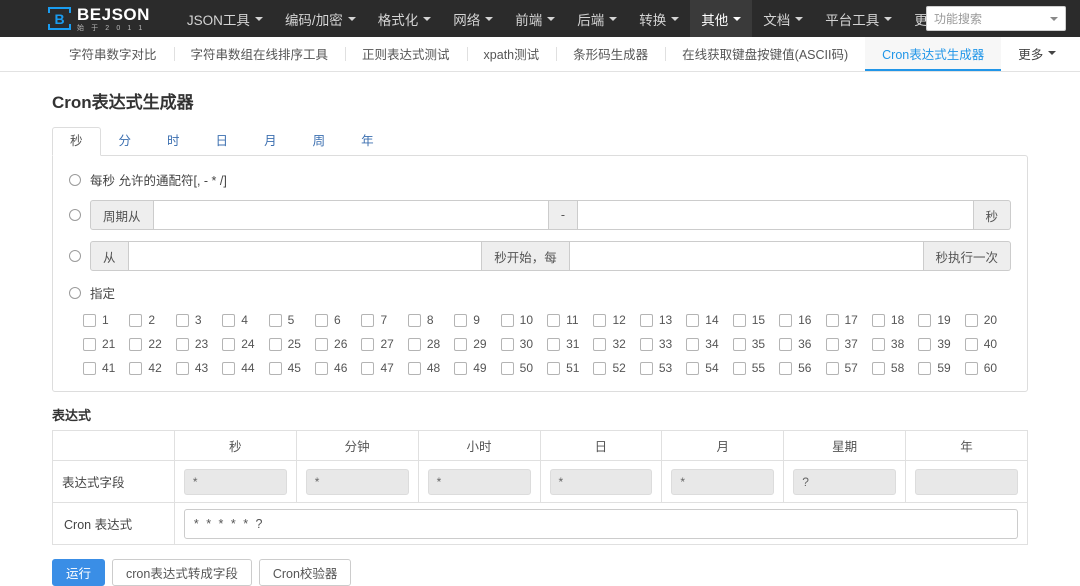  Describe the element at coordinates (776, 215) in the screenshot. I see `cycle-to-input` at that location.